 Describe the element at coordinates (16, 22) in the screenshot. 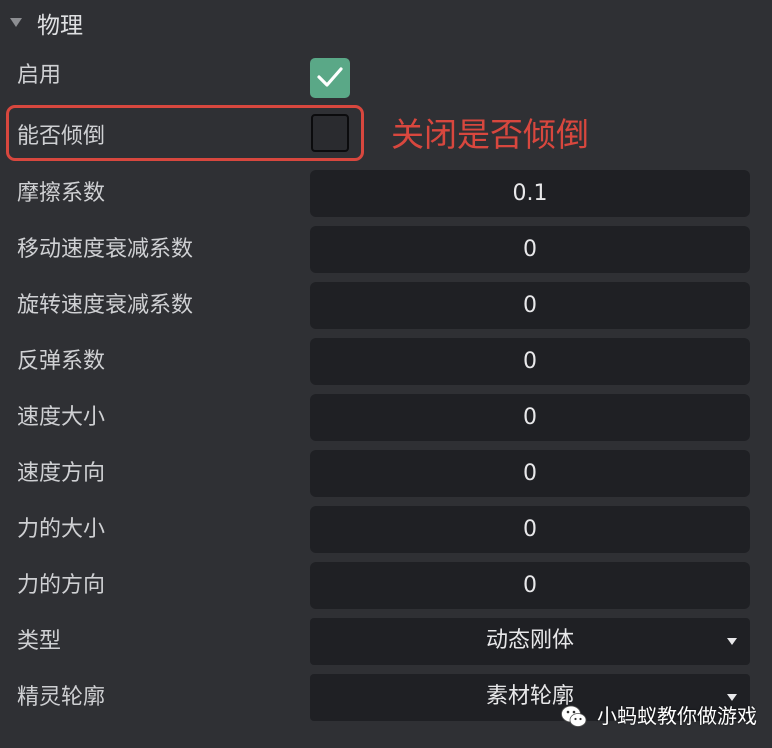

I see `triangle-down-icon` at that location.